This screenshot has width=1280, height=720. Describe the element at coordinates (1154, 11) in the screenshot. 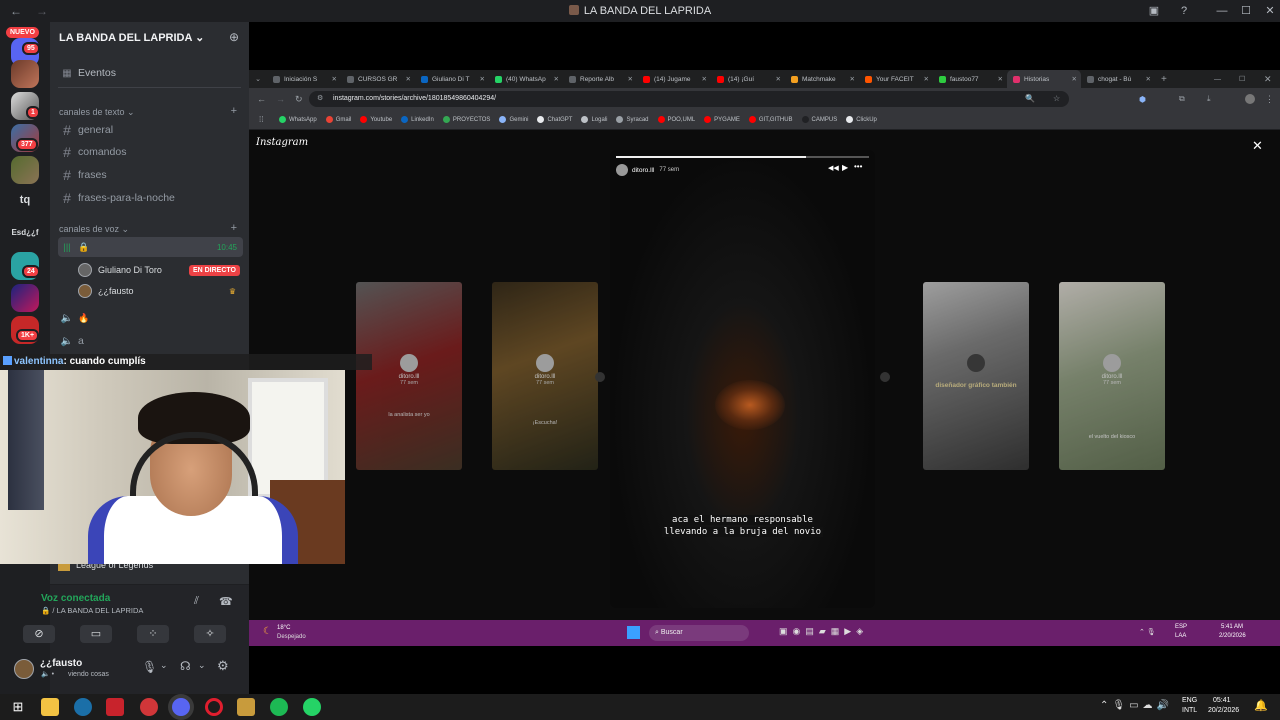

I see `inbox-icon: ▣` at that location.